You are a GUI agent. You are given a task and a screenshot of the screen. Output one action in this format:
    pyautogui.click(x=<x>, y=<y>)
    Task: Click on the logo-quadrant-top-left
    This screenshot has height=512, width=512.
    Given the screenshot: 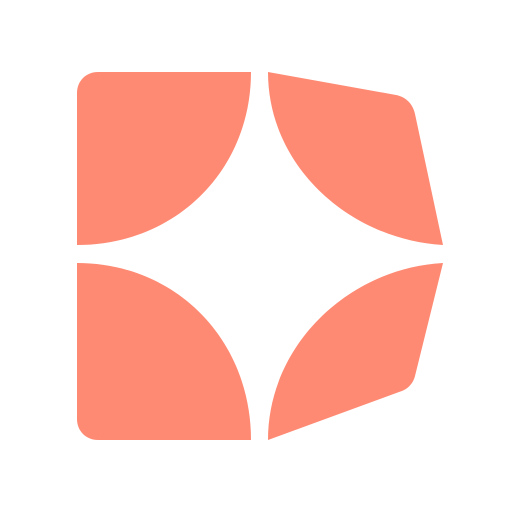 What is the action you would take?
    pyautogui.click(x=164, y=158)
    